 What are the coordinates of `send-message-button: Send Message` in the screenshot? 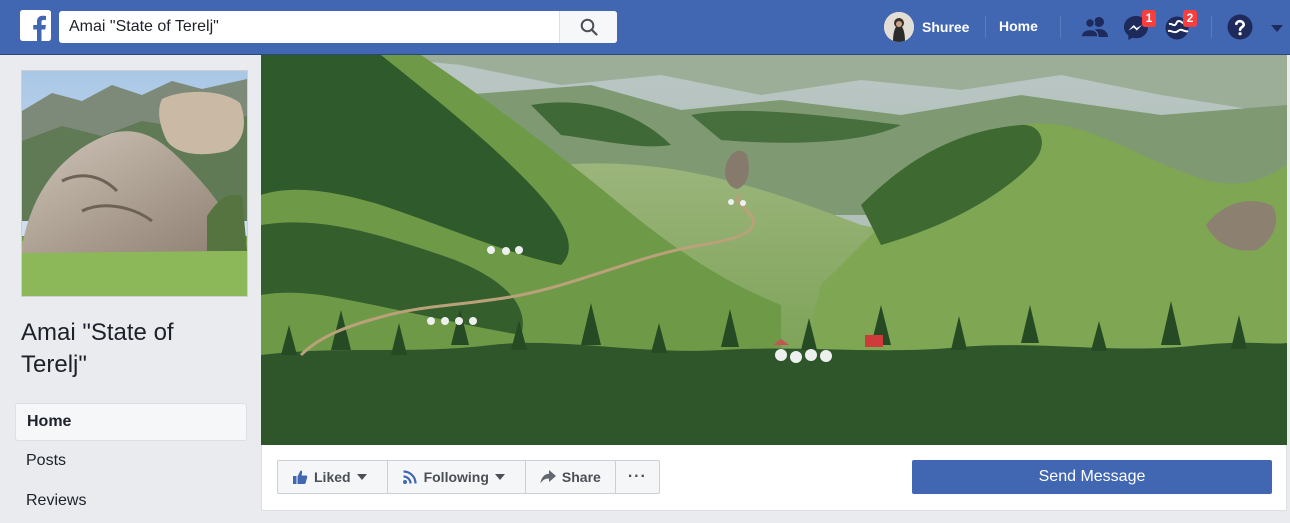 It's located at (1092, 477).